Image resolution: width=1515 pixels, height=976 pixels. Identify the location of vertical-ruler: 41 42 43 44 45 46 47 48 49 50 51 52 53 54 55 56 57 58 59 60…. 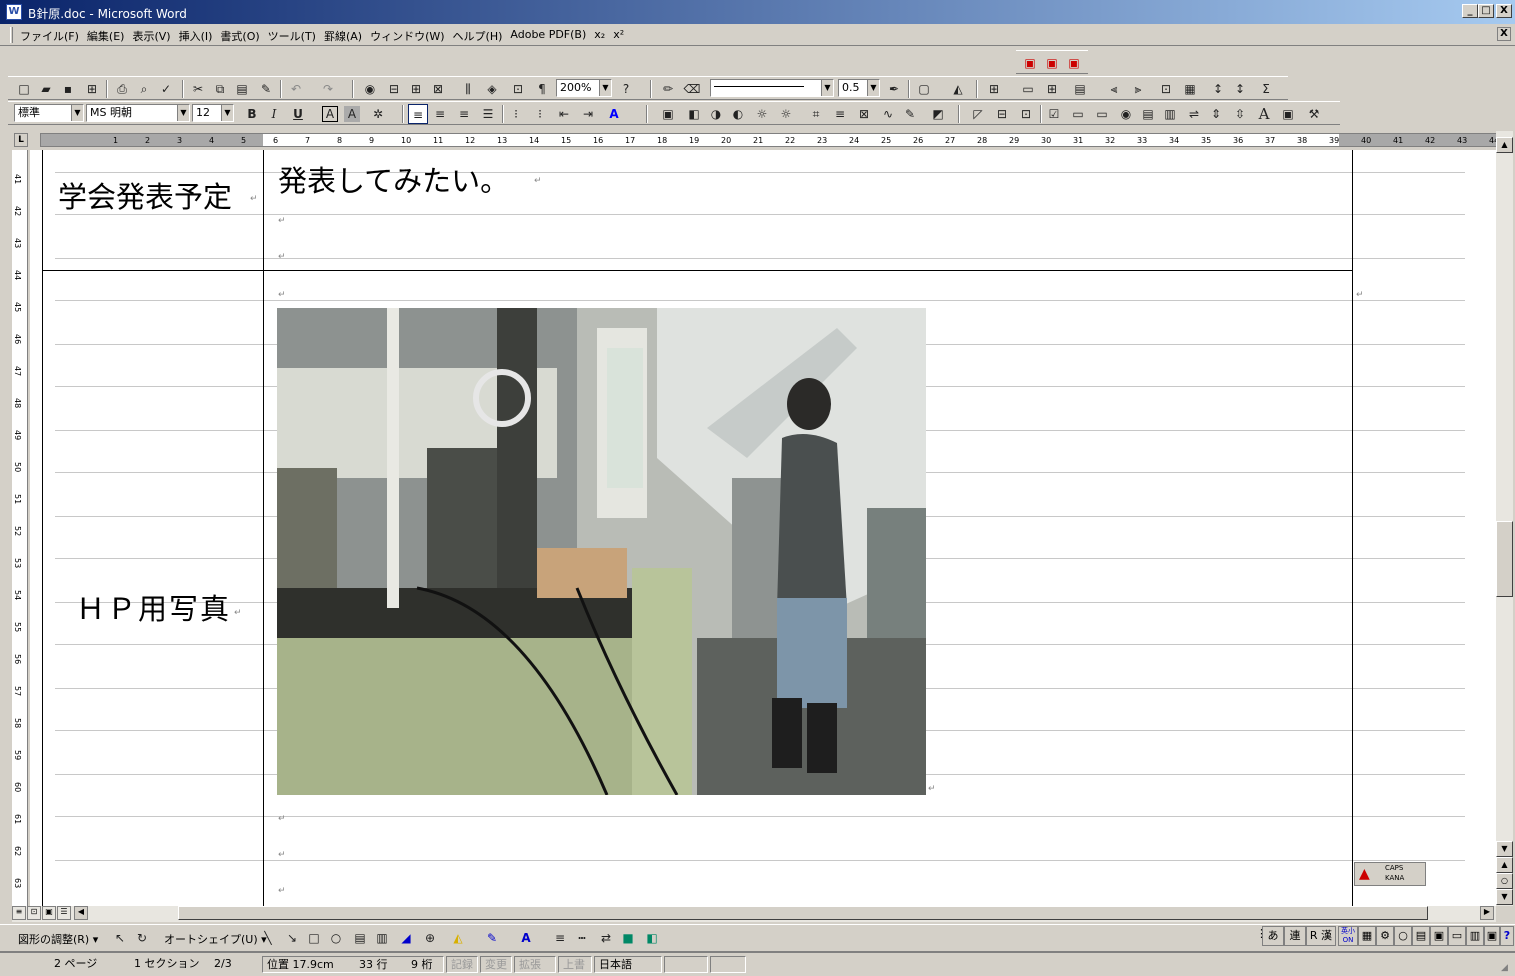
(20, 528).